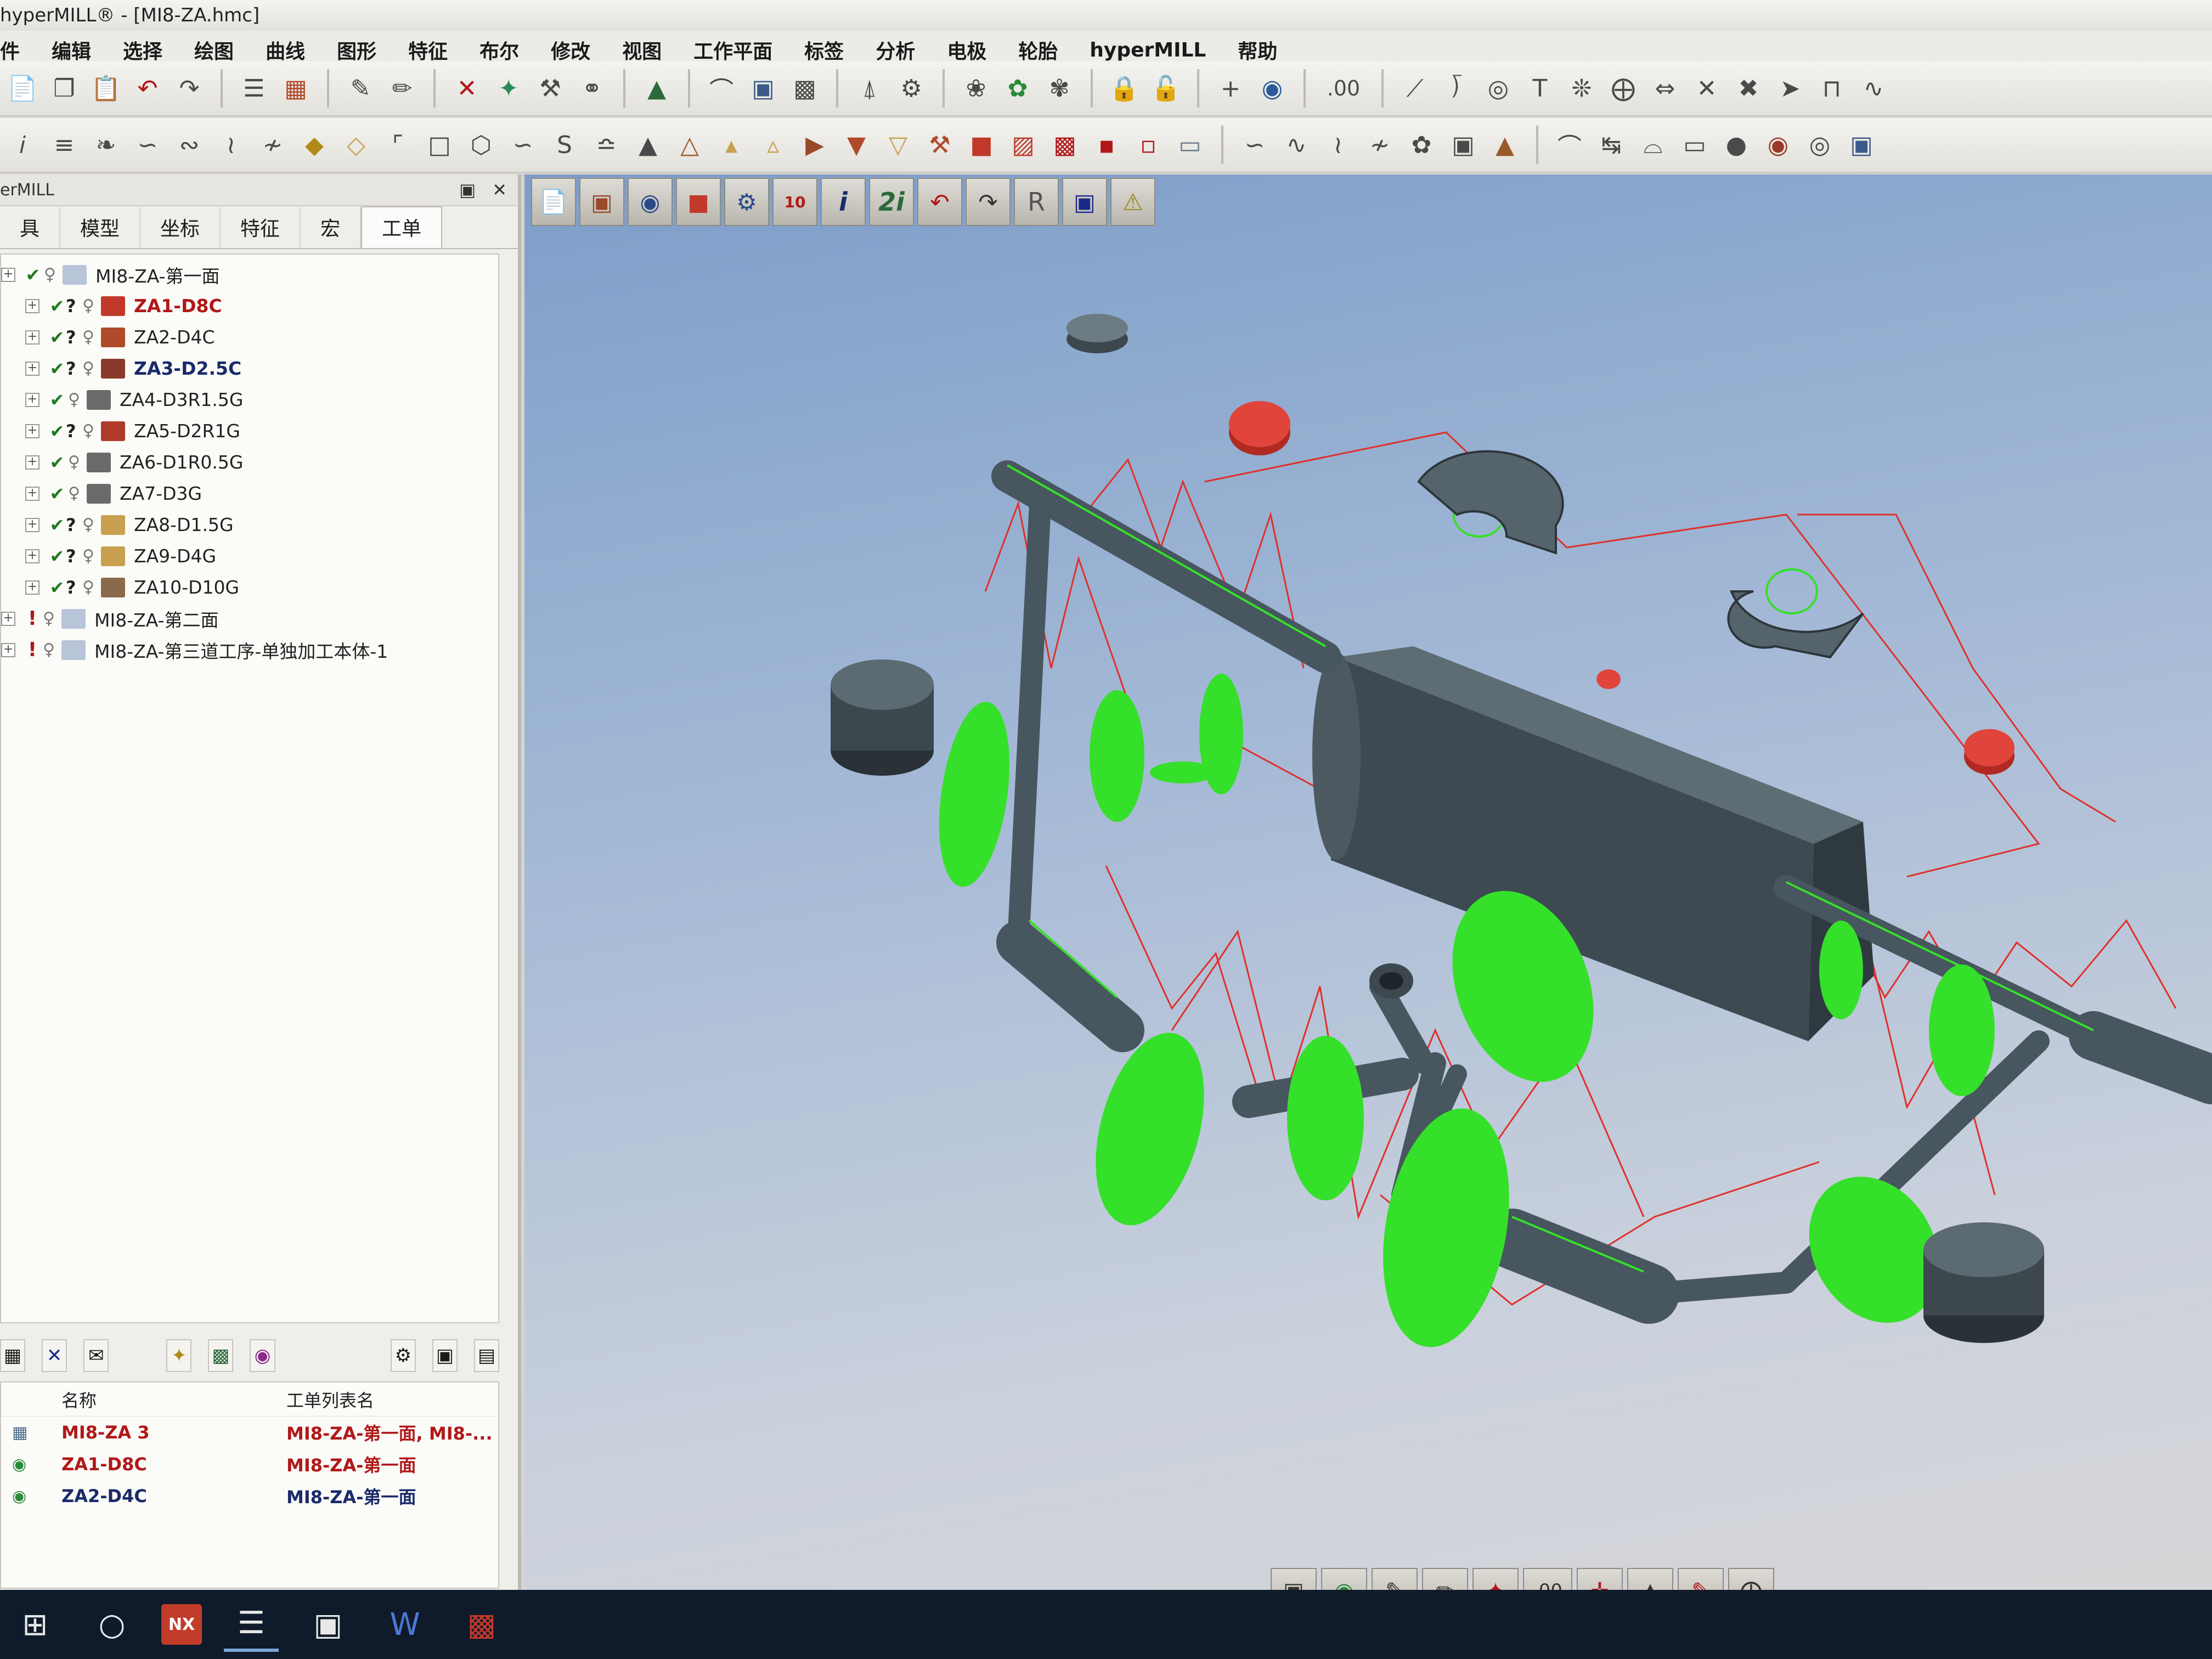 The width and height of the screenshot is (2212, 1659). What do you see at coordinates (509, 88) in the screenshot?
I see `pin-icon: ✦` at bounding box center [509, 88].